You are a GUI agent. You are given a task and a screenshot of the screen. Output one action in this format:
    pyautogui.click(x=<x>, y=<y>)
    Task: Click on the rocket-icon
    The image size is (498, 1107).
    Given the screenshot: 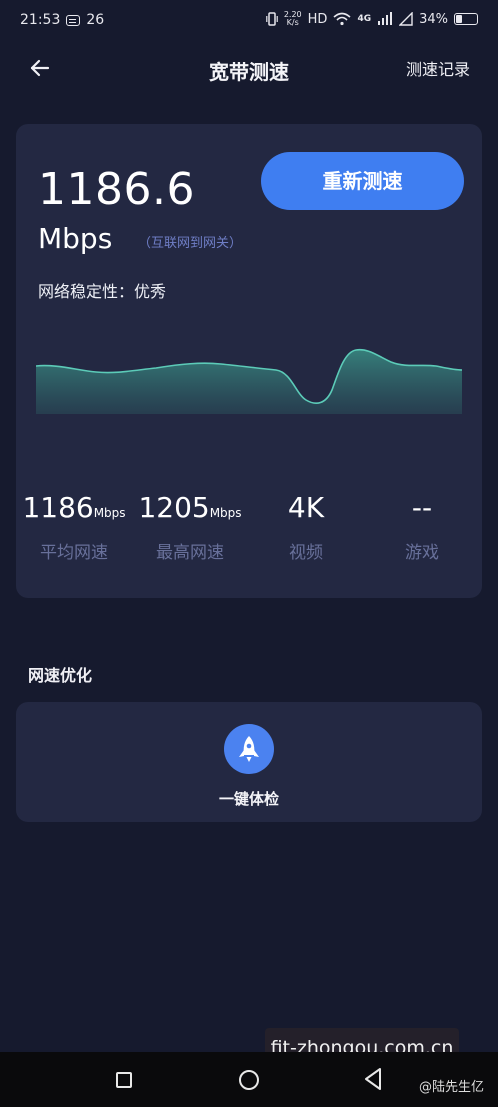 What is the action you would take?
    pyautogui.click(x=249, y=749)
    